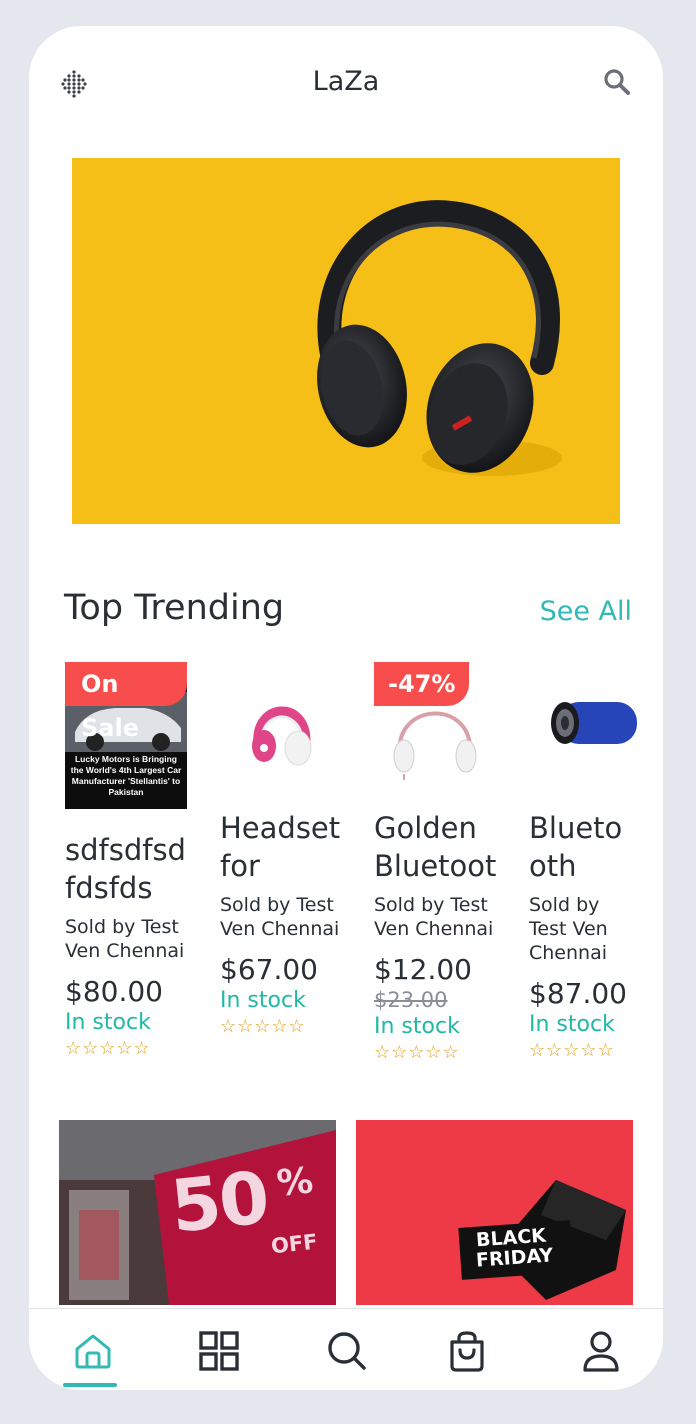 Image resolution: width=696 pixels, height=1424 pixels. I want to click on nav-profile, so click(601, 1351).